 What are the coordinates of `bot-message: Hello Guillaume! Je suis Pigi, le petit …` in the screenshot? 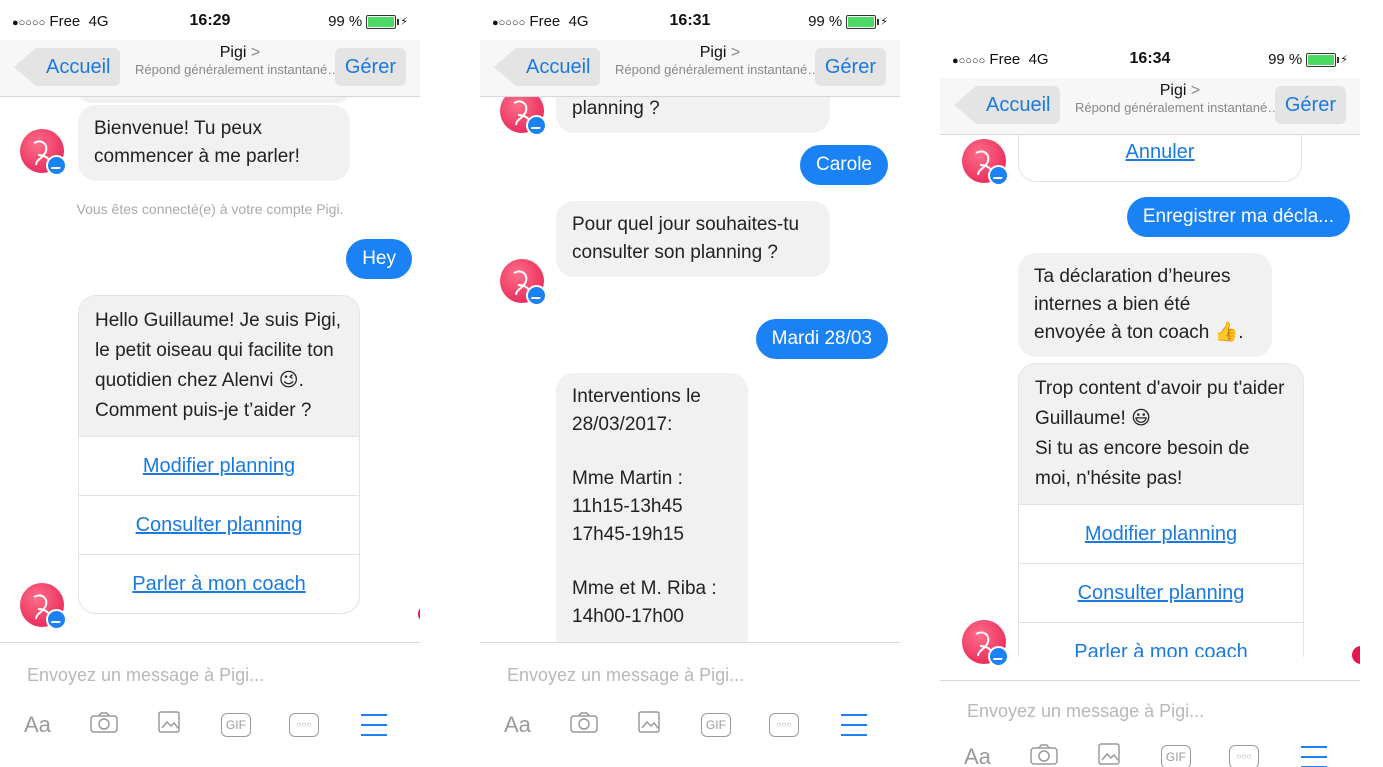 It's located at (219, 366).